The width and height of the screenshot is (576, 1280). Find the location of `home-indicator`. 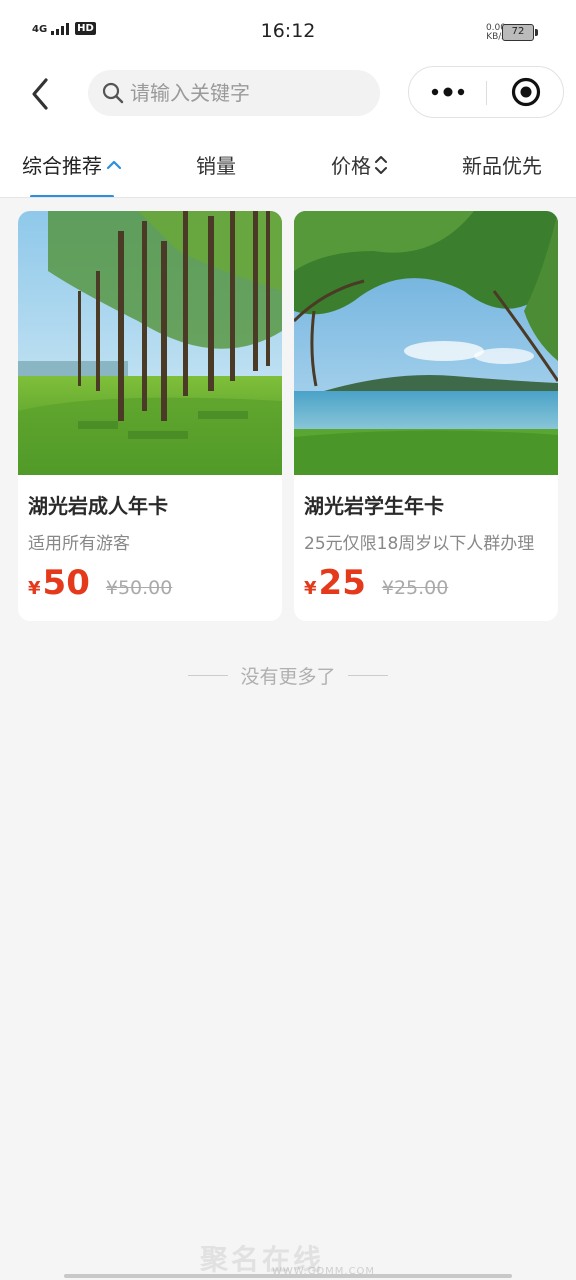

home-indicator is located at coordinates (288, 1276).